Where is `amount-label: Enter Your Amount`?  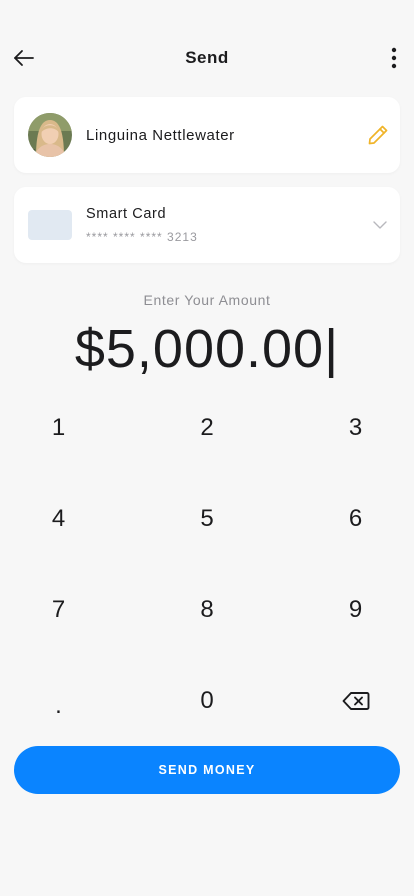
amount-label: Enter Your Amount is located at coordinates (207, 300).